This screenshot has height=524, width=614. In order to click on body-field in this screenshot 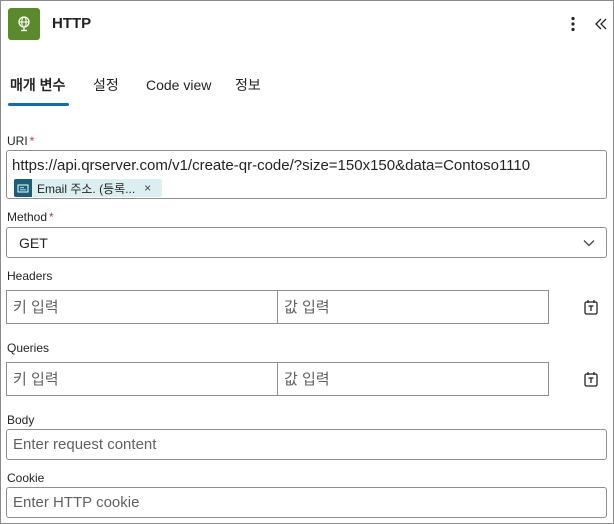, I will do `click(306, 444)`.